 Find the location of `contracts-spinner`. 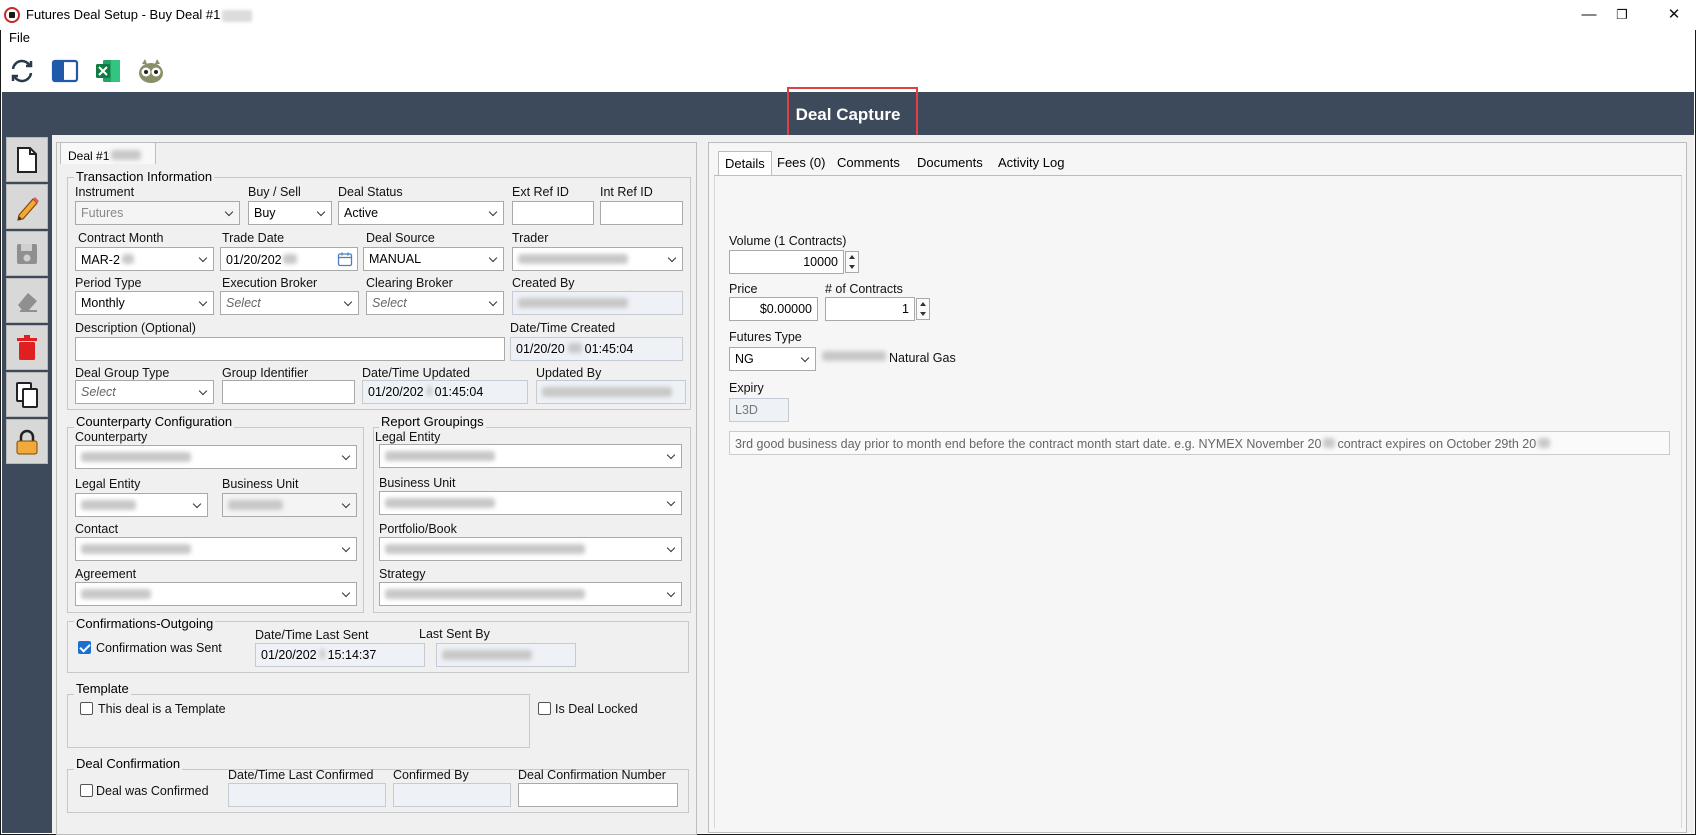

contracts-spinner is located at coordinates (923, 309).